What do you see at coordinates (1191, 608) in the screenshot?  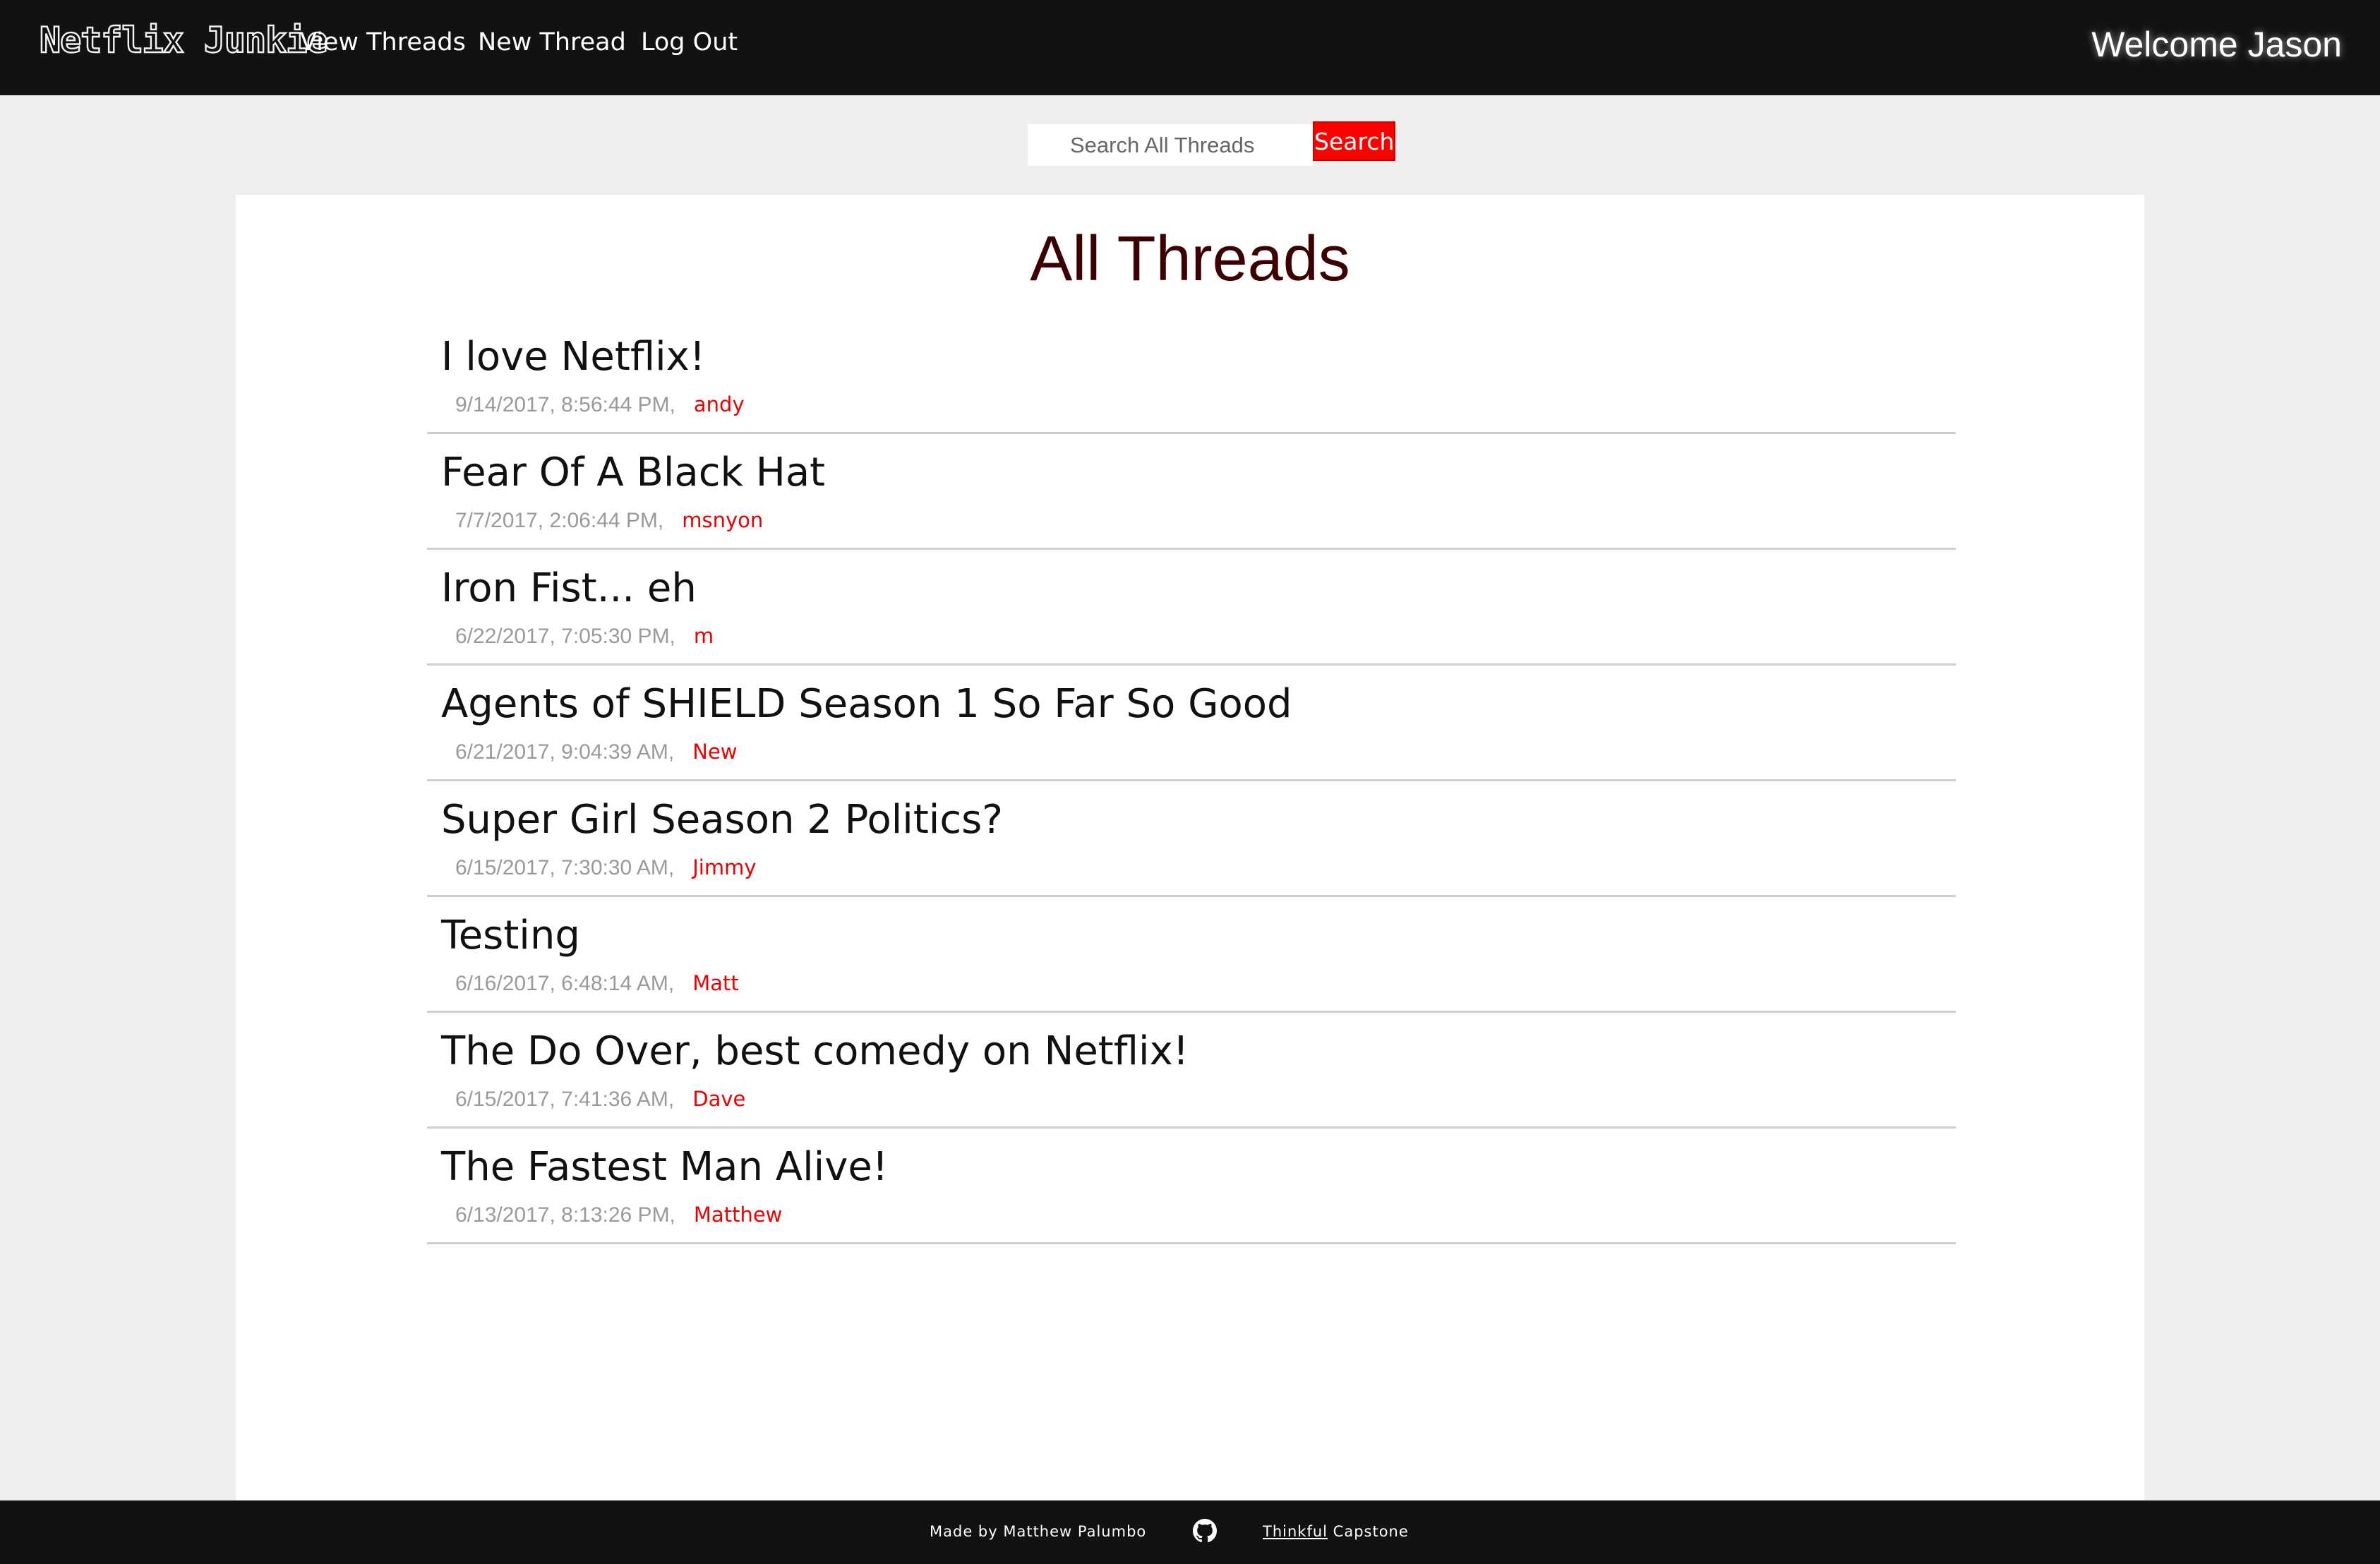 I see `thread-row: Iron Fist... eh 6/22/2017, 7:05:30 PM, m` at bounding box center [1191, 608].